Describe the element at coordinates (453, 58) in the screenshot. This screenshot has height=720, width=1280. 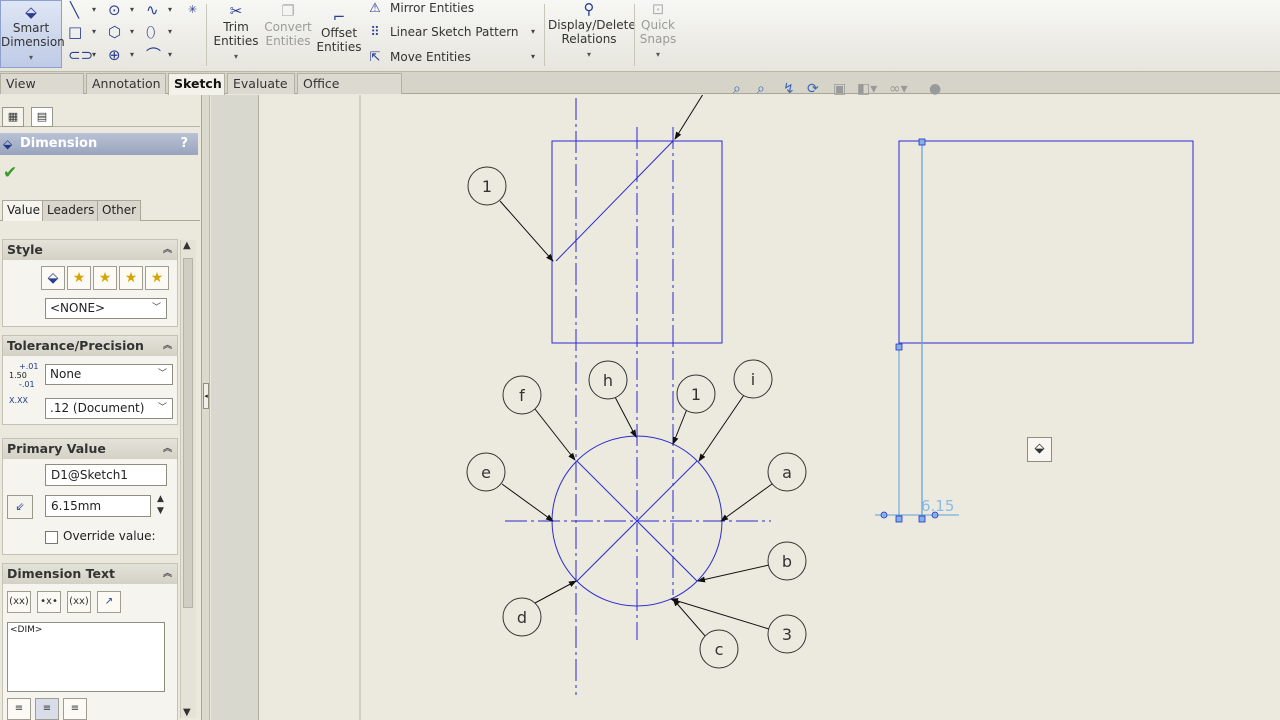
I see `move-entities-button: ⇱ Move Entities ▾` at that location.